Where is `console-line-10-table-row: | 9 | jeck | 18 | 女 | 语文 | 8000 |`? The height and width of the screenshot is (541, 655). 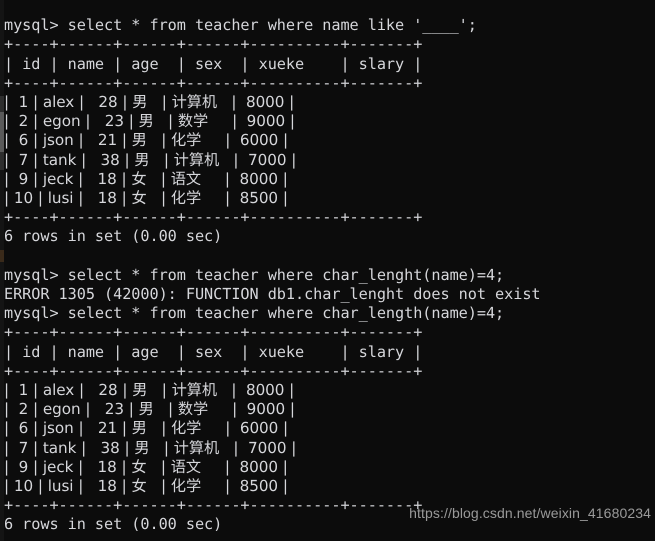 console-line-10-table-row: | 9 | jeck | 18 | 女 | 语文 | 8000 | is located at coordinates (146, 178).